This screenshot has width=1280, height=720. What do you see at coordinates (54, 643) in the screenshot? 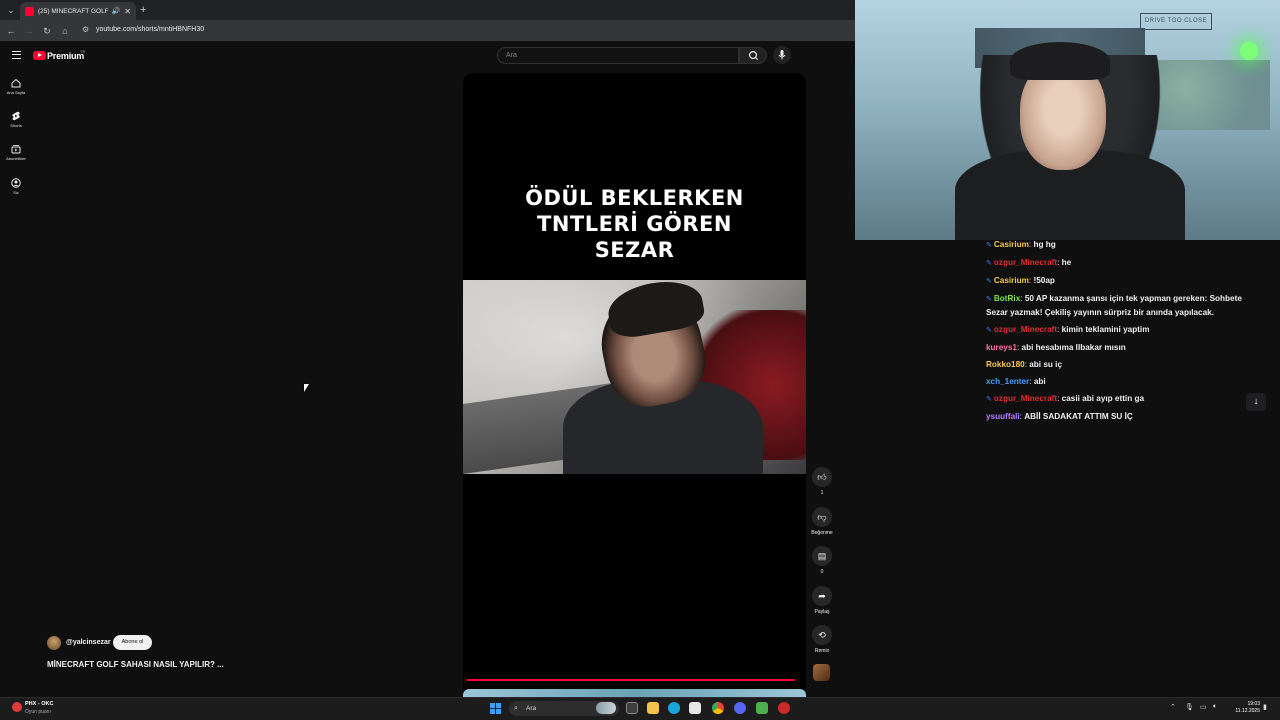
I see `channel-avatar` at bounding box center [54, 643].